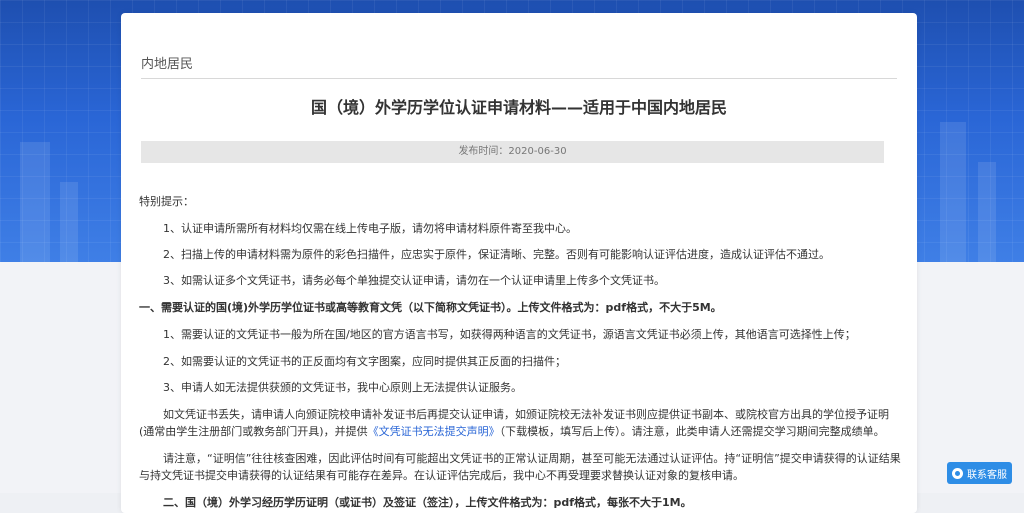 This screenshot has width=1024, height=513. Describe the element at coordinates (364, 361) in the screenshot. I see `section-item: 2、如需要认证的文凭证书的正反面均有文字图案，应同时提供其正反面的扫描件；` at that location.